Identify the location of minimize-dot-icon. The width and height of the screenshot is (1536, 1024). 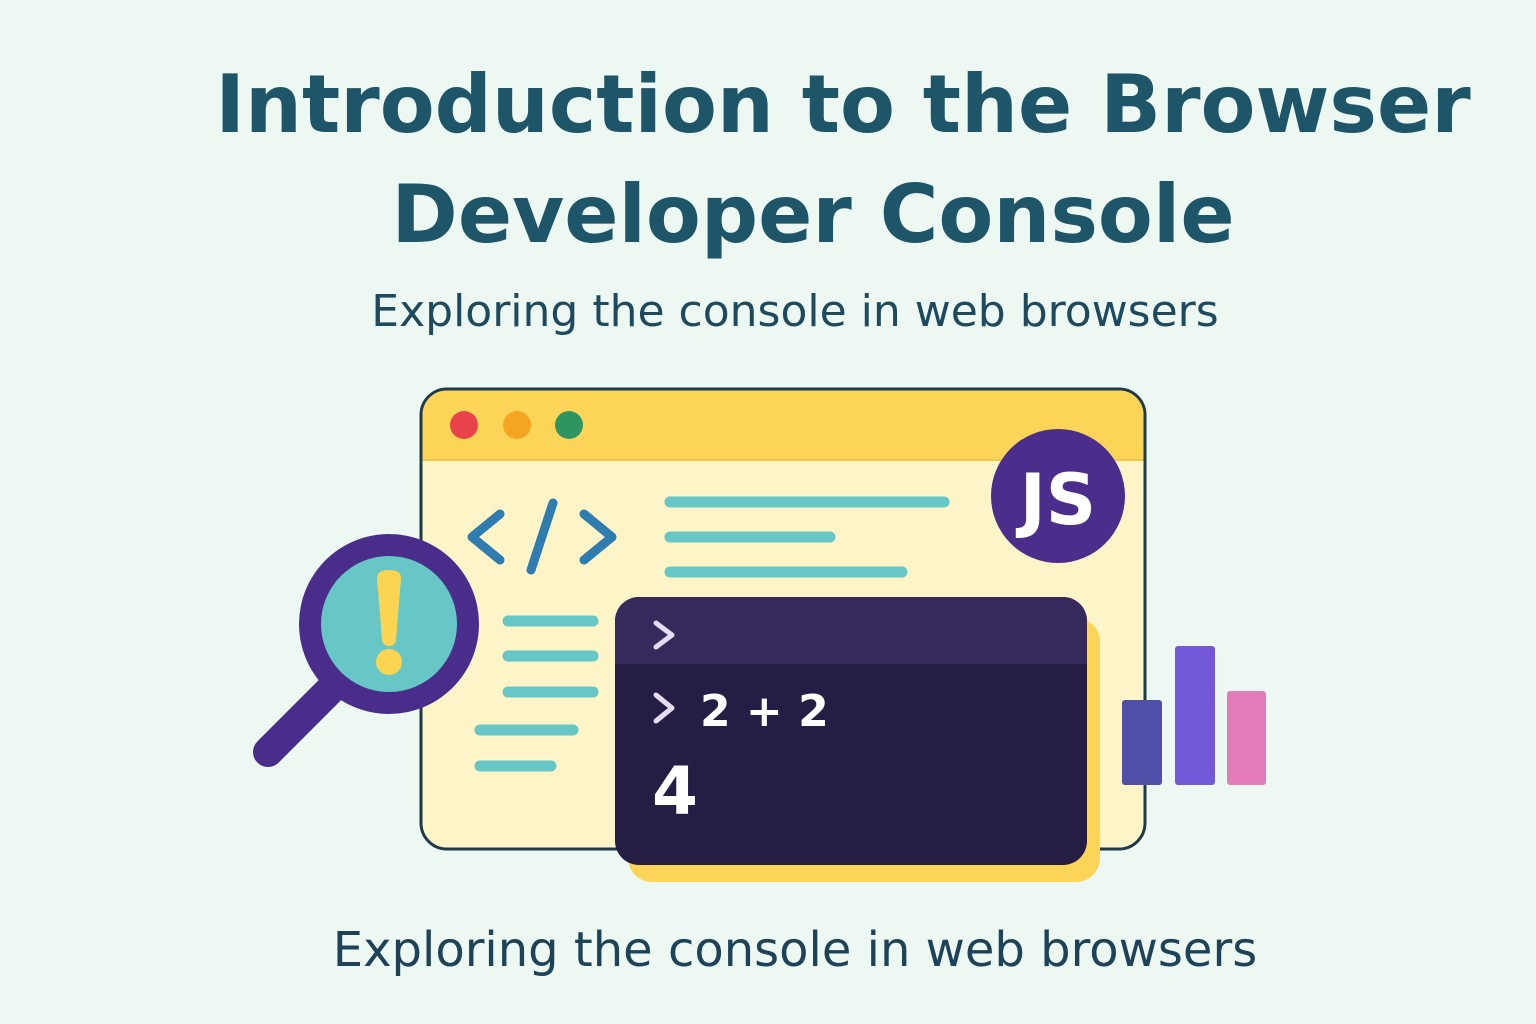
(517, 425).